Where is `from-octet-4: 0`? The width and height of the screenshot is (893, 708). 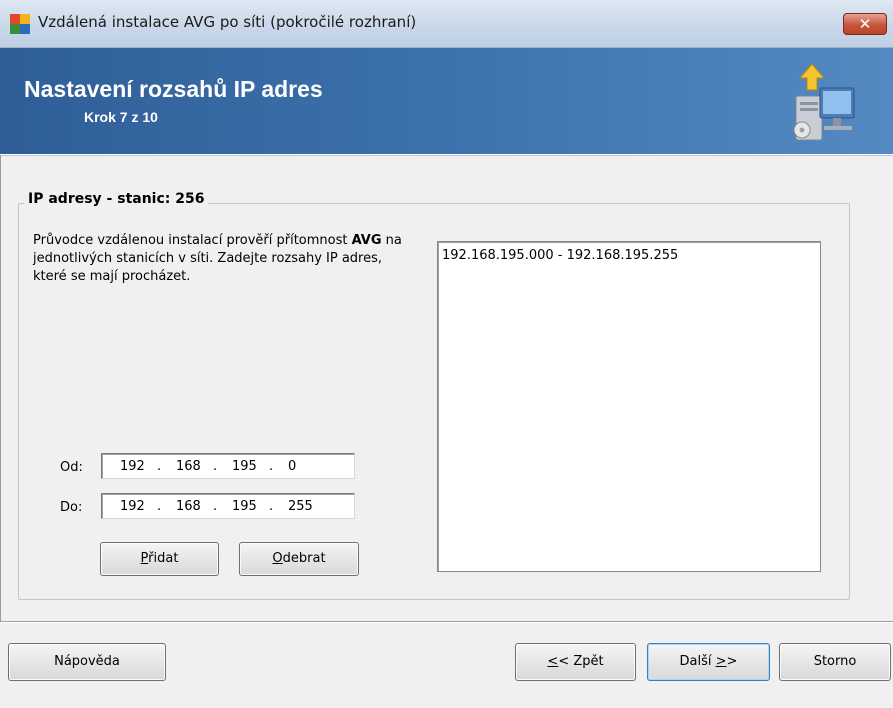 from-octet-4: 0 is located at coordinates (292, 466).